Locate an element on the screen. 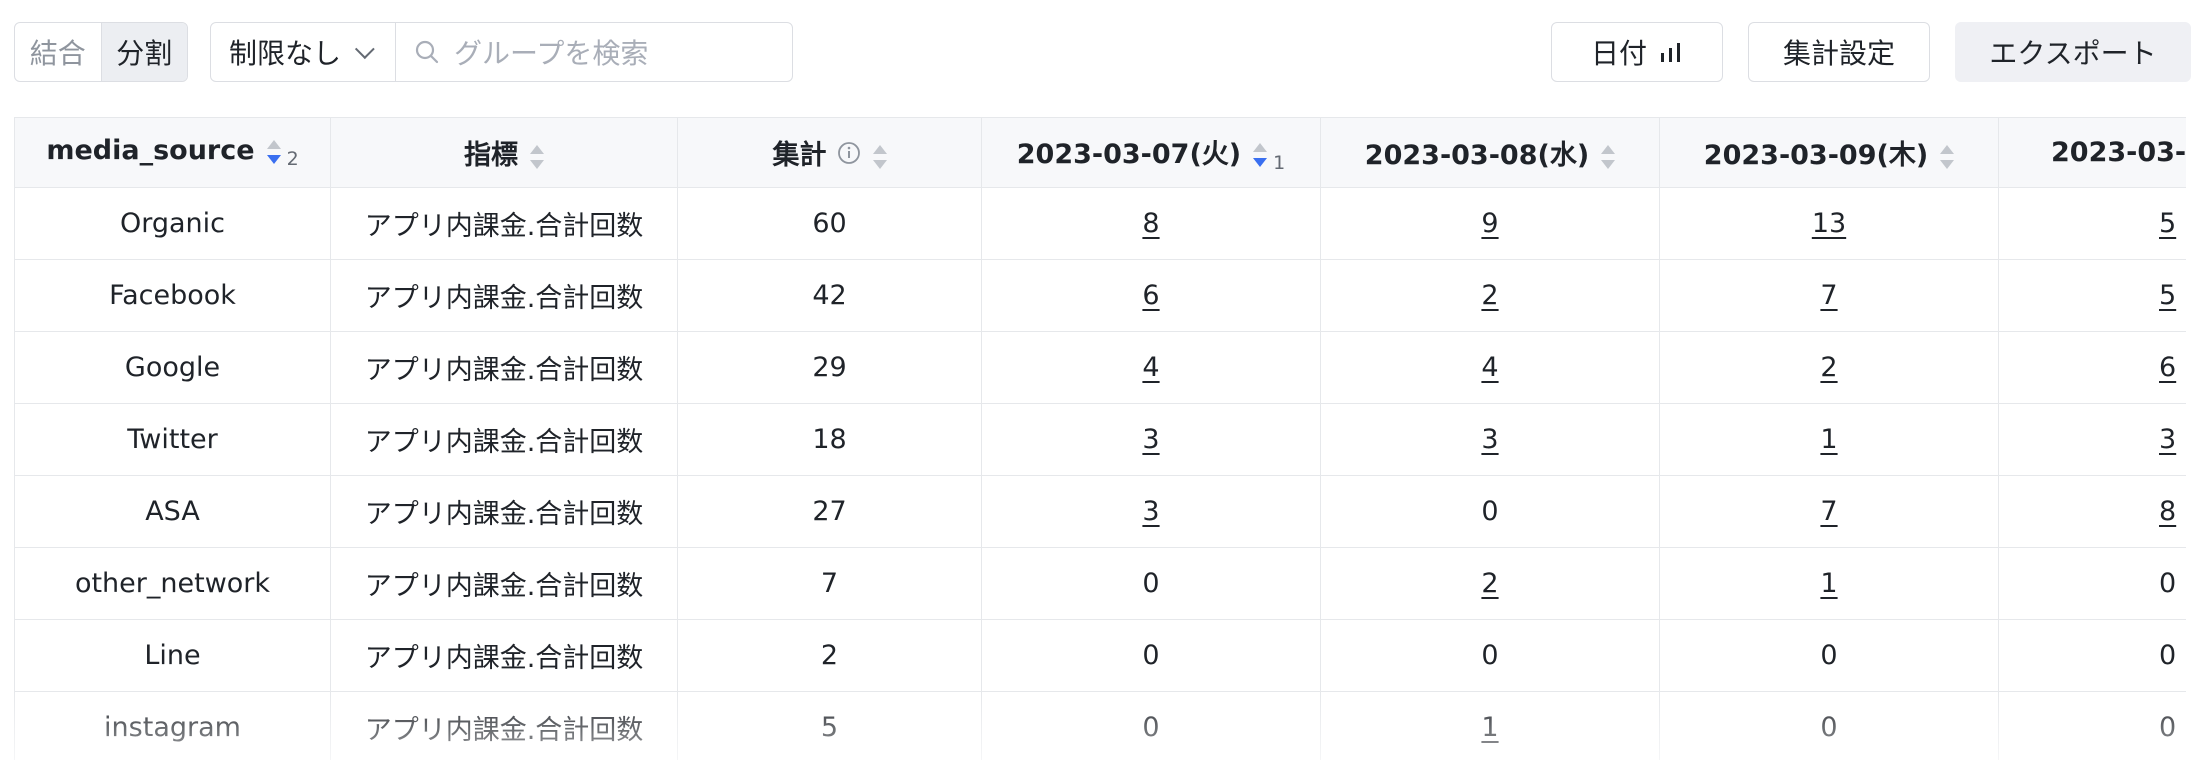  cell-date-2: 9 is located at coordinates (1490, 223).